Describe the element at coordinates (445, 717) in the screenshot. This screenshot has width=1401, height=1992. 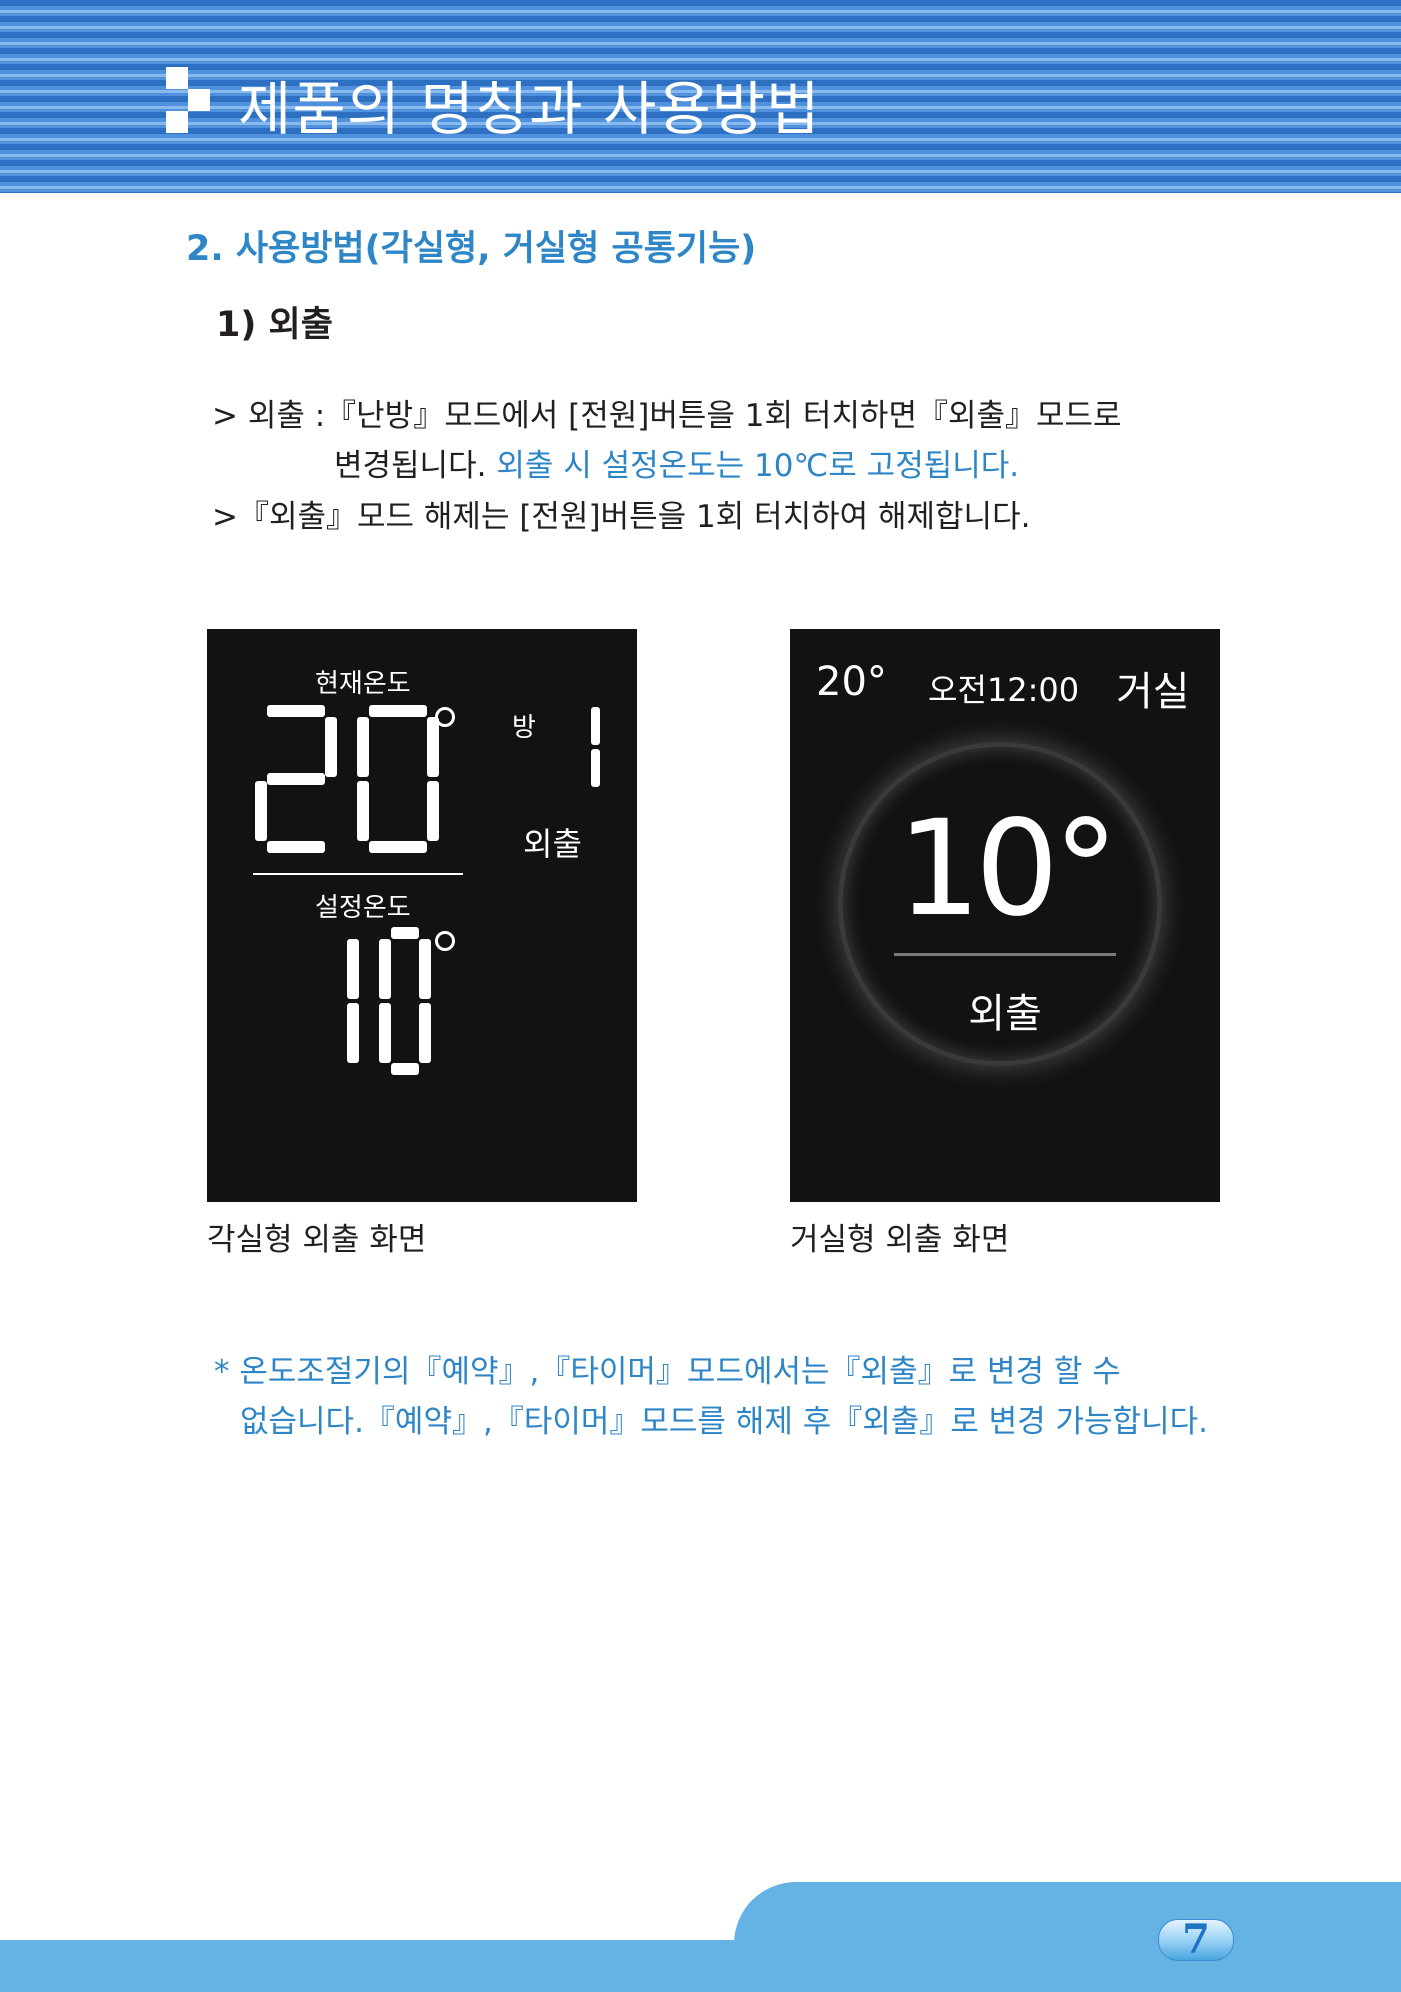
I see `current-temp-degree-icon` at that location.